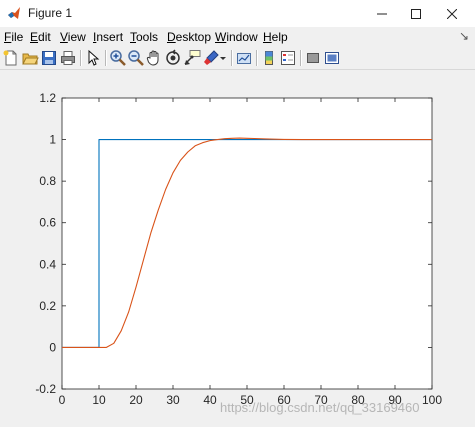 The height and width of the screenshot is (427, 475). What do you see at coordinates (147, 37) in the screenshot?
I see `menu-tools-rest: ools` at bounding box center [147, 37].